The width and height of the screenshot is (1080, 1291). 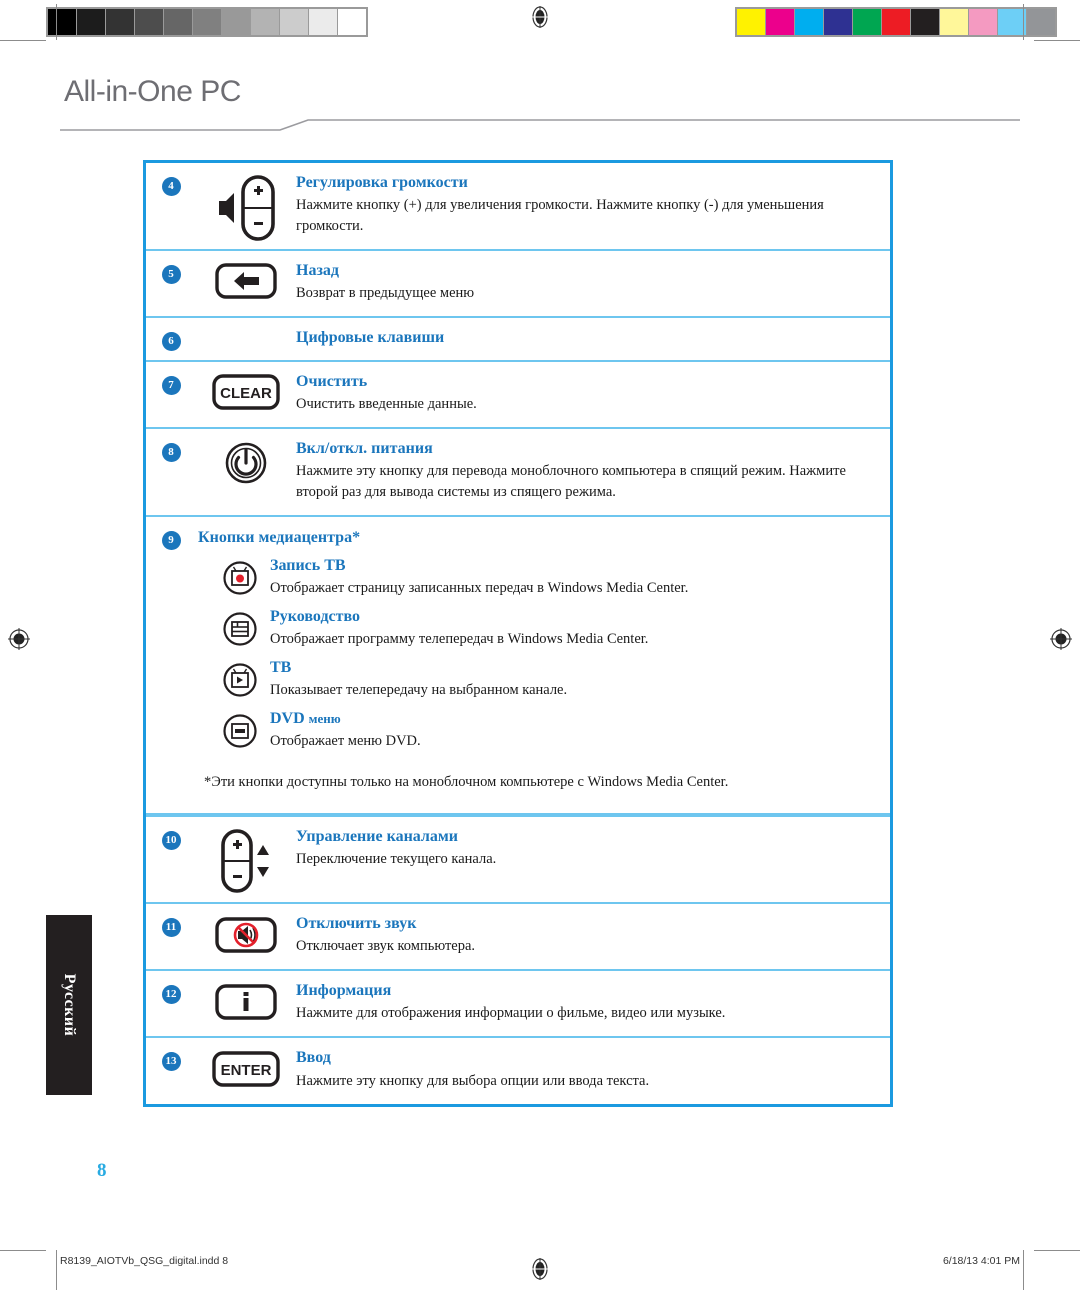 What do you see at coordinates (144, 1261) in the screenshot?
I see `footer-filename: R8139_AIOTVb_QSG_digital.indd 8` at bounding box center [144, 1261].